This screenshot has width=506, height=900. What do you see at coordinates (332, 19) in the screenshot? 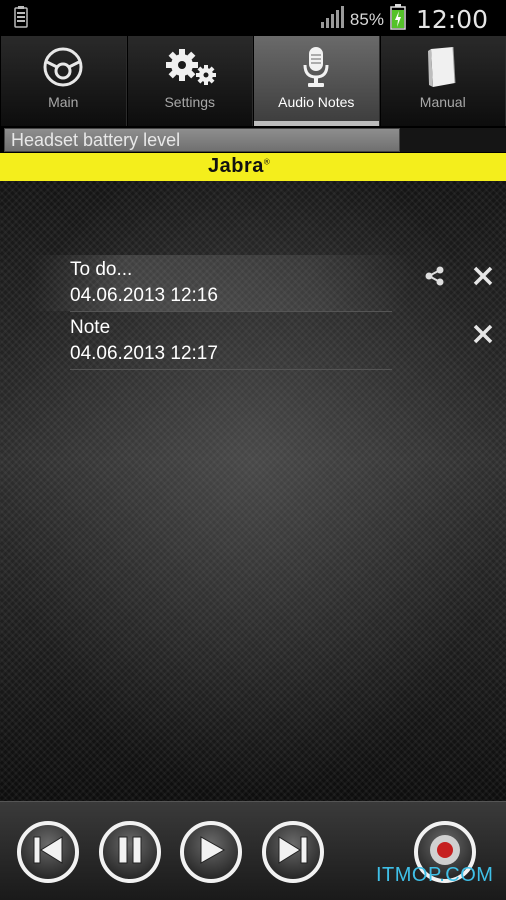
I see `signal-icon` at bounding box center [332, 19].